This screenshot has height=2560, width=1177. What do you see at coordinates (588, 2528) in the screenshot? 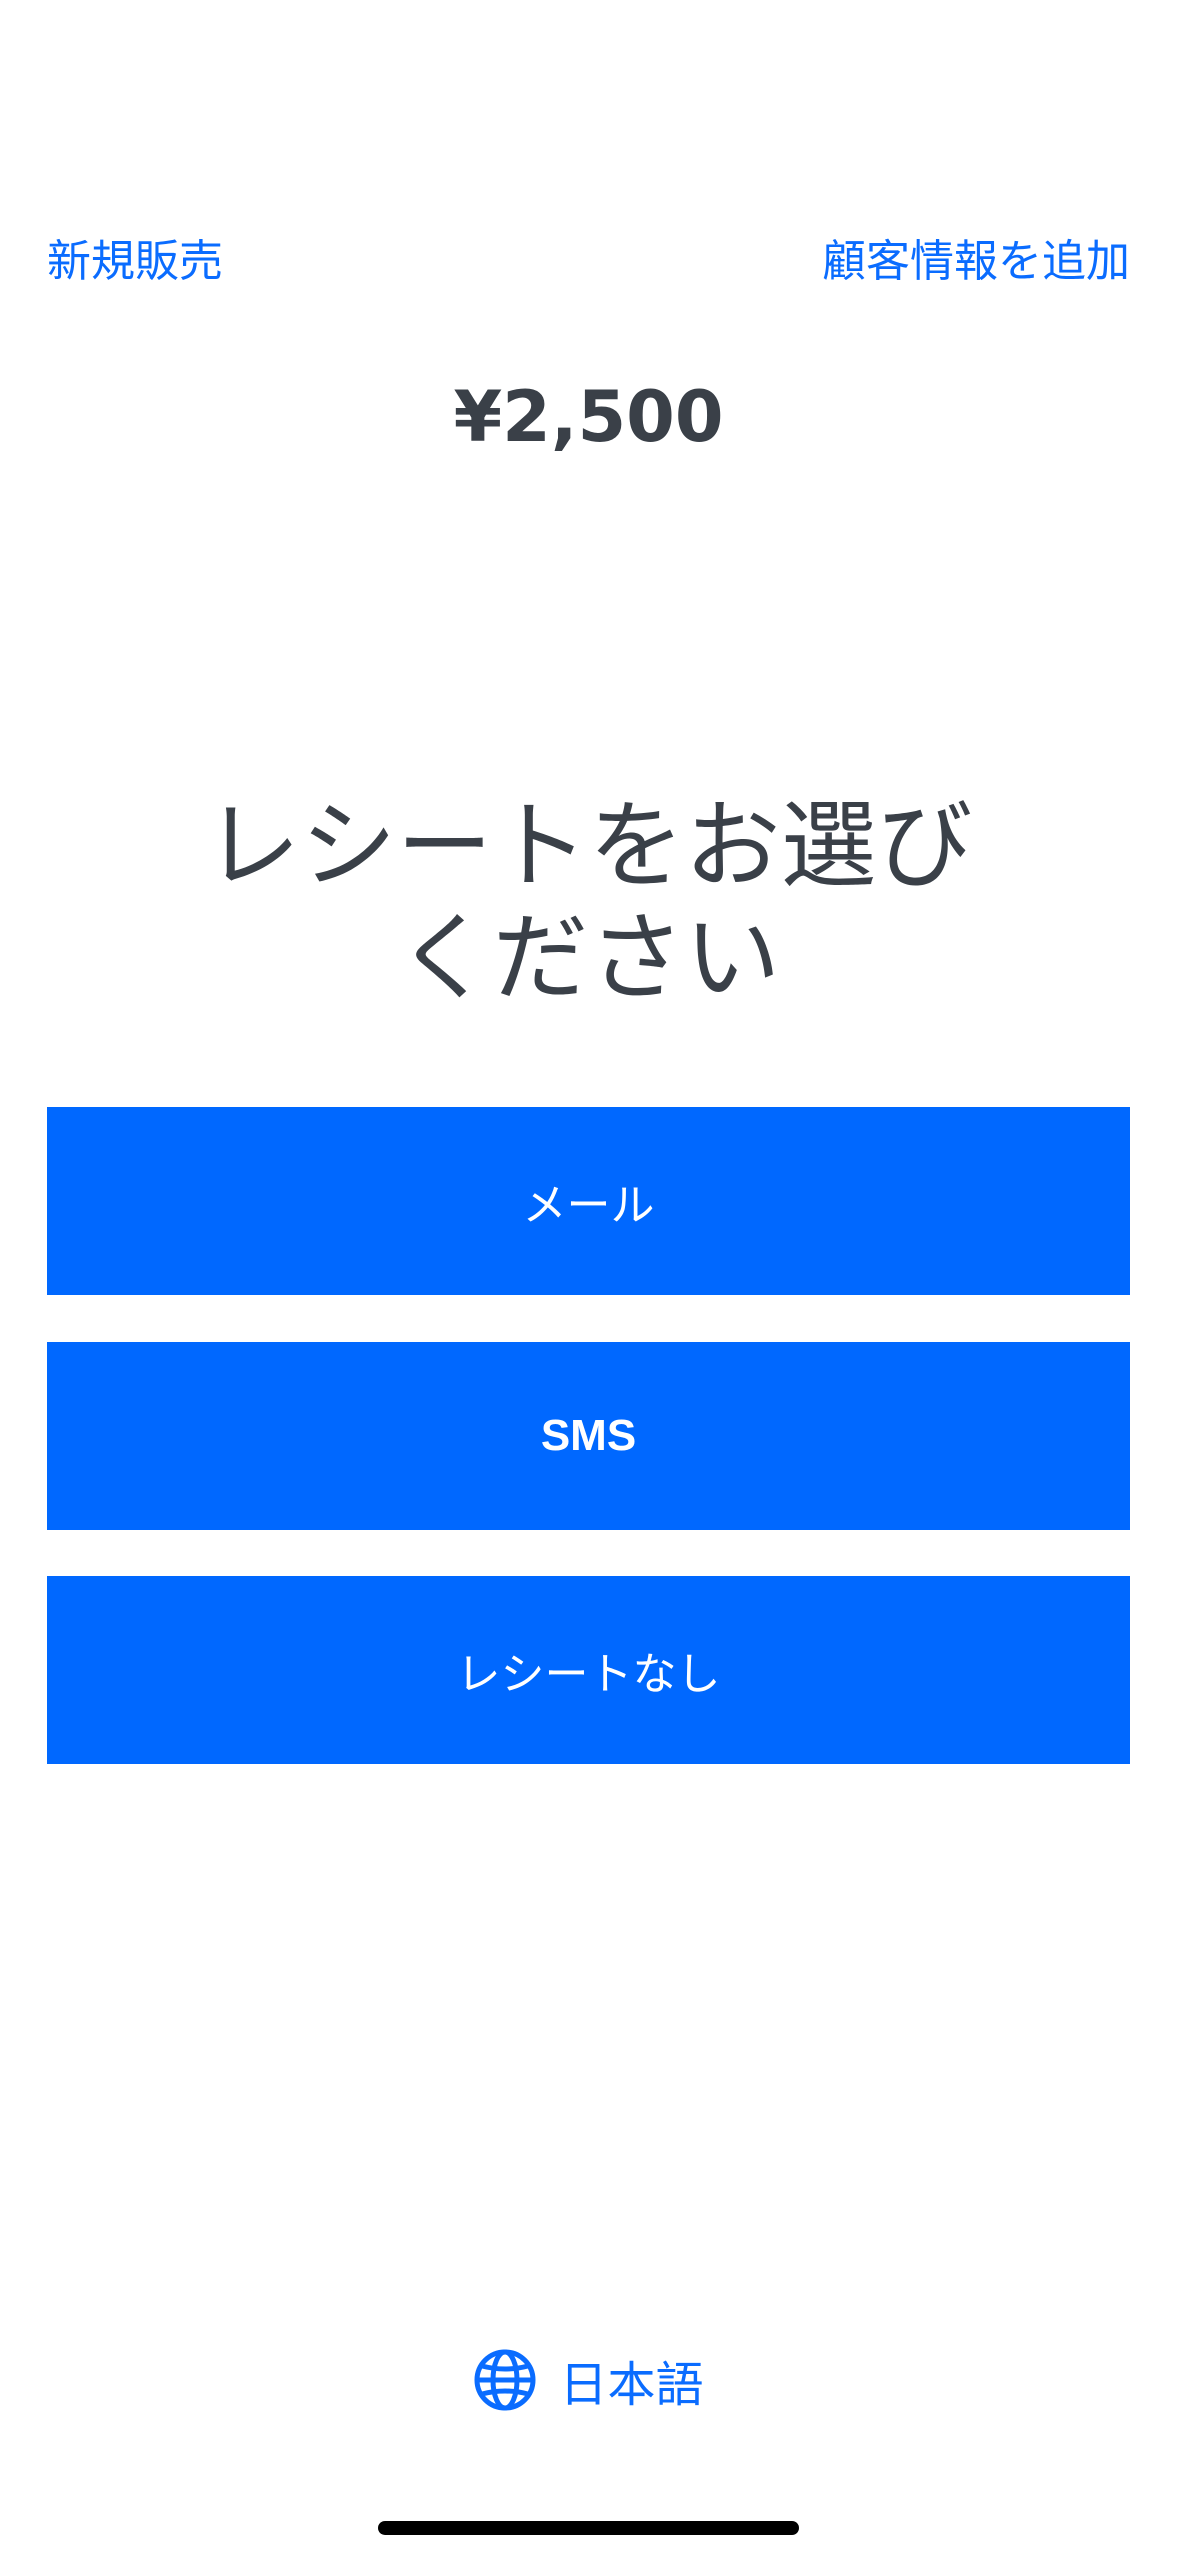
I see `home-indicator` at bounding box center [588, 2528].